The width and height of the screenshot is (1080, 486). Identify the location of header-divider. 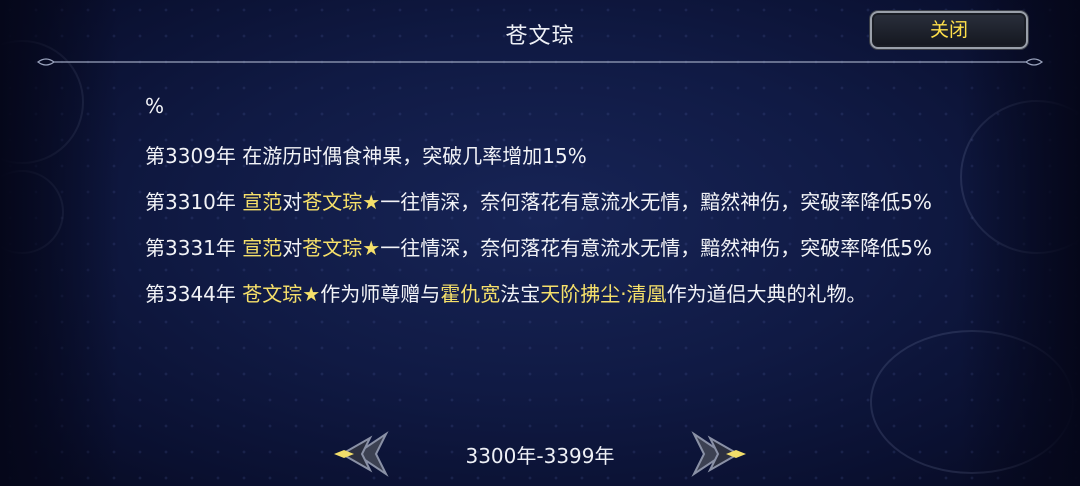
(540, 62).